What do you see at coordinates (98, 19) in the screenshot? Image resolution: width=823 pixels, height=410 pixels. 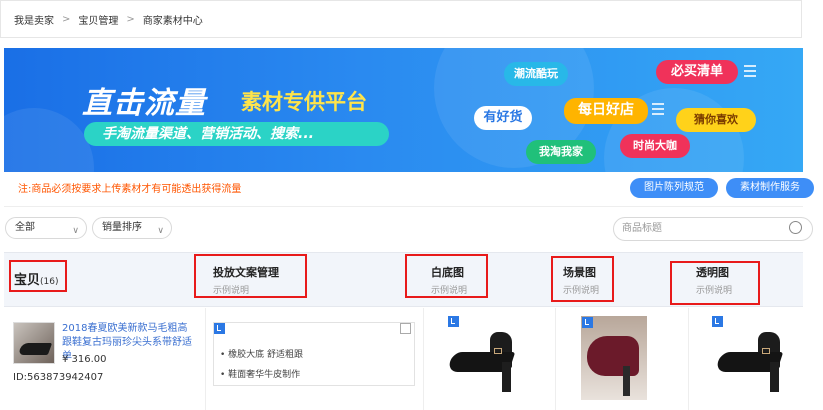 I see `breadcrumb-items: 宝贝管理` at bounding box center [98, 19].